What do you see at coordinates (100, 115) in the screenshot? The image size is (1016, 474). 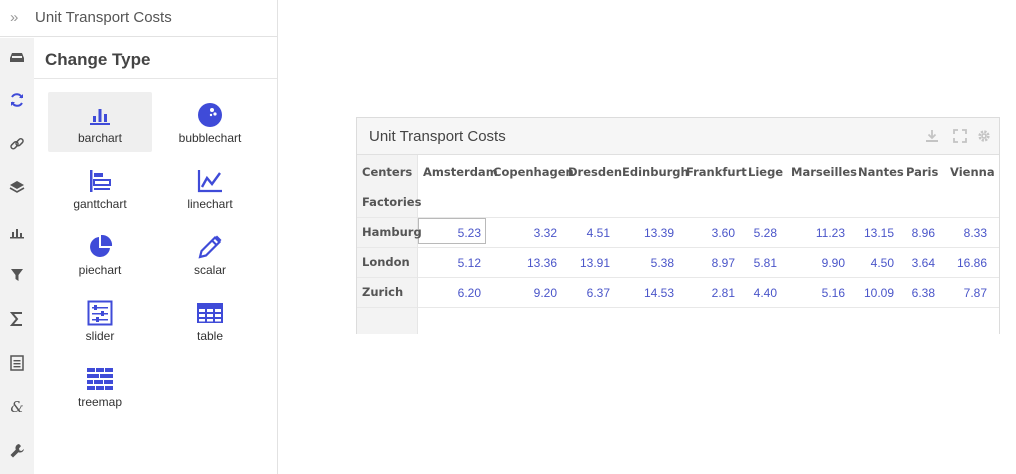 I see `barchart-icon` at bounding box center [100, 115].